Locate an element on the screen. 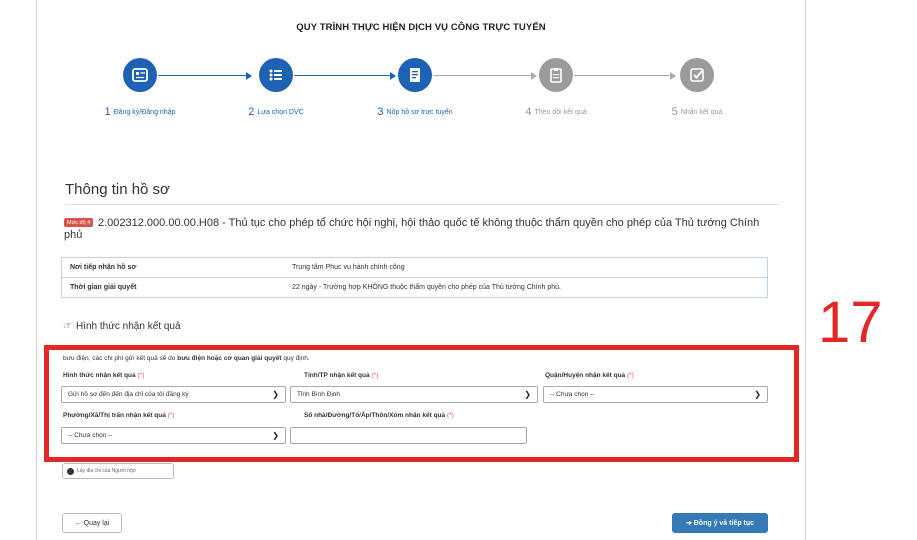 The height and width of the screenshot is (540, 917). step-2: 2 Lựa chọn DVC is located at coordinates (276, 88).